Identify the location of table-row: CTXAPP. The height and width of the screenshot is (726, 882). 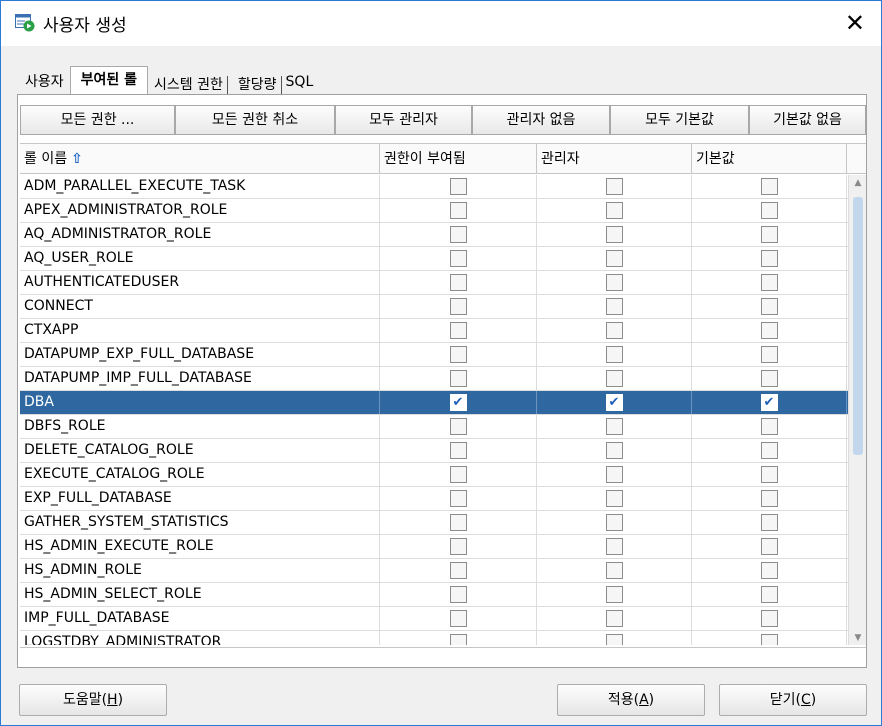
(434, 331).